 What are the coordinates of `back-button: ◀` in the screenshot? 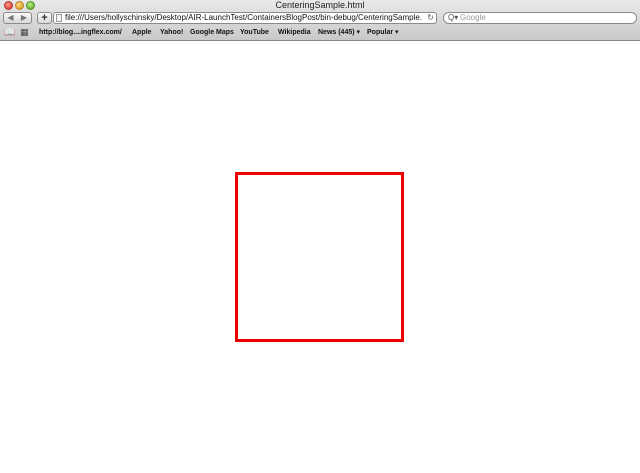 It's located at (10, 18).